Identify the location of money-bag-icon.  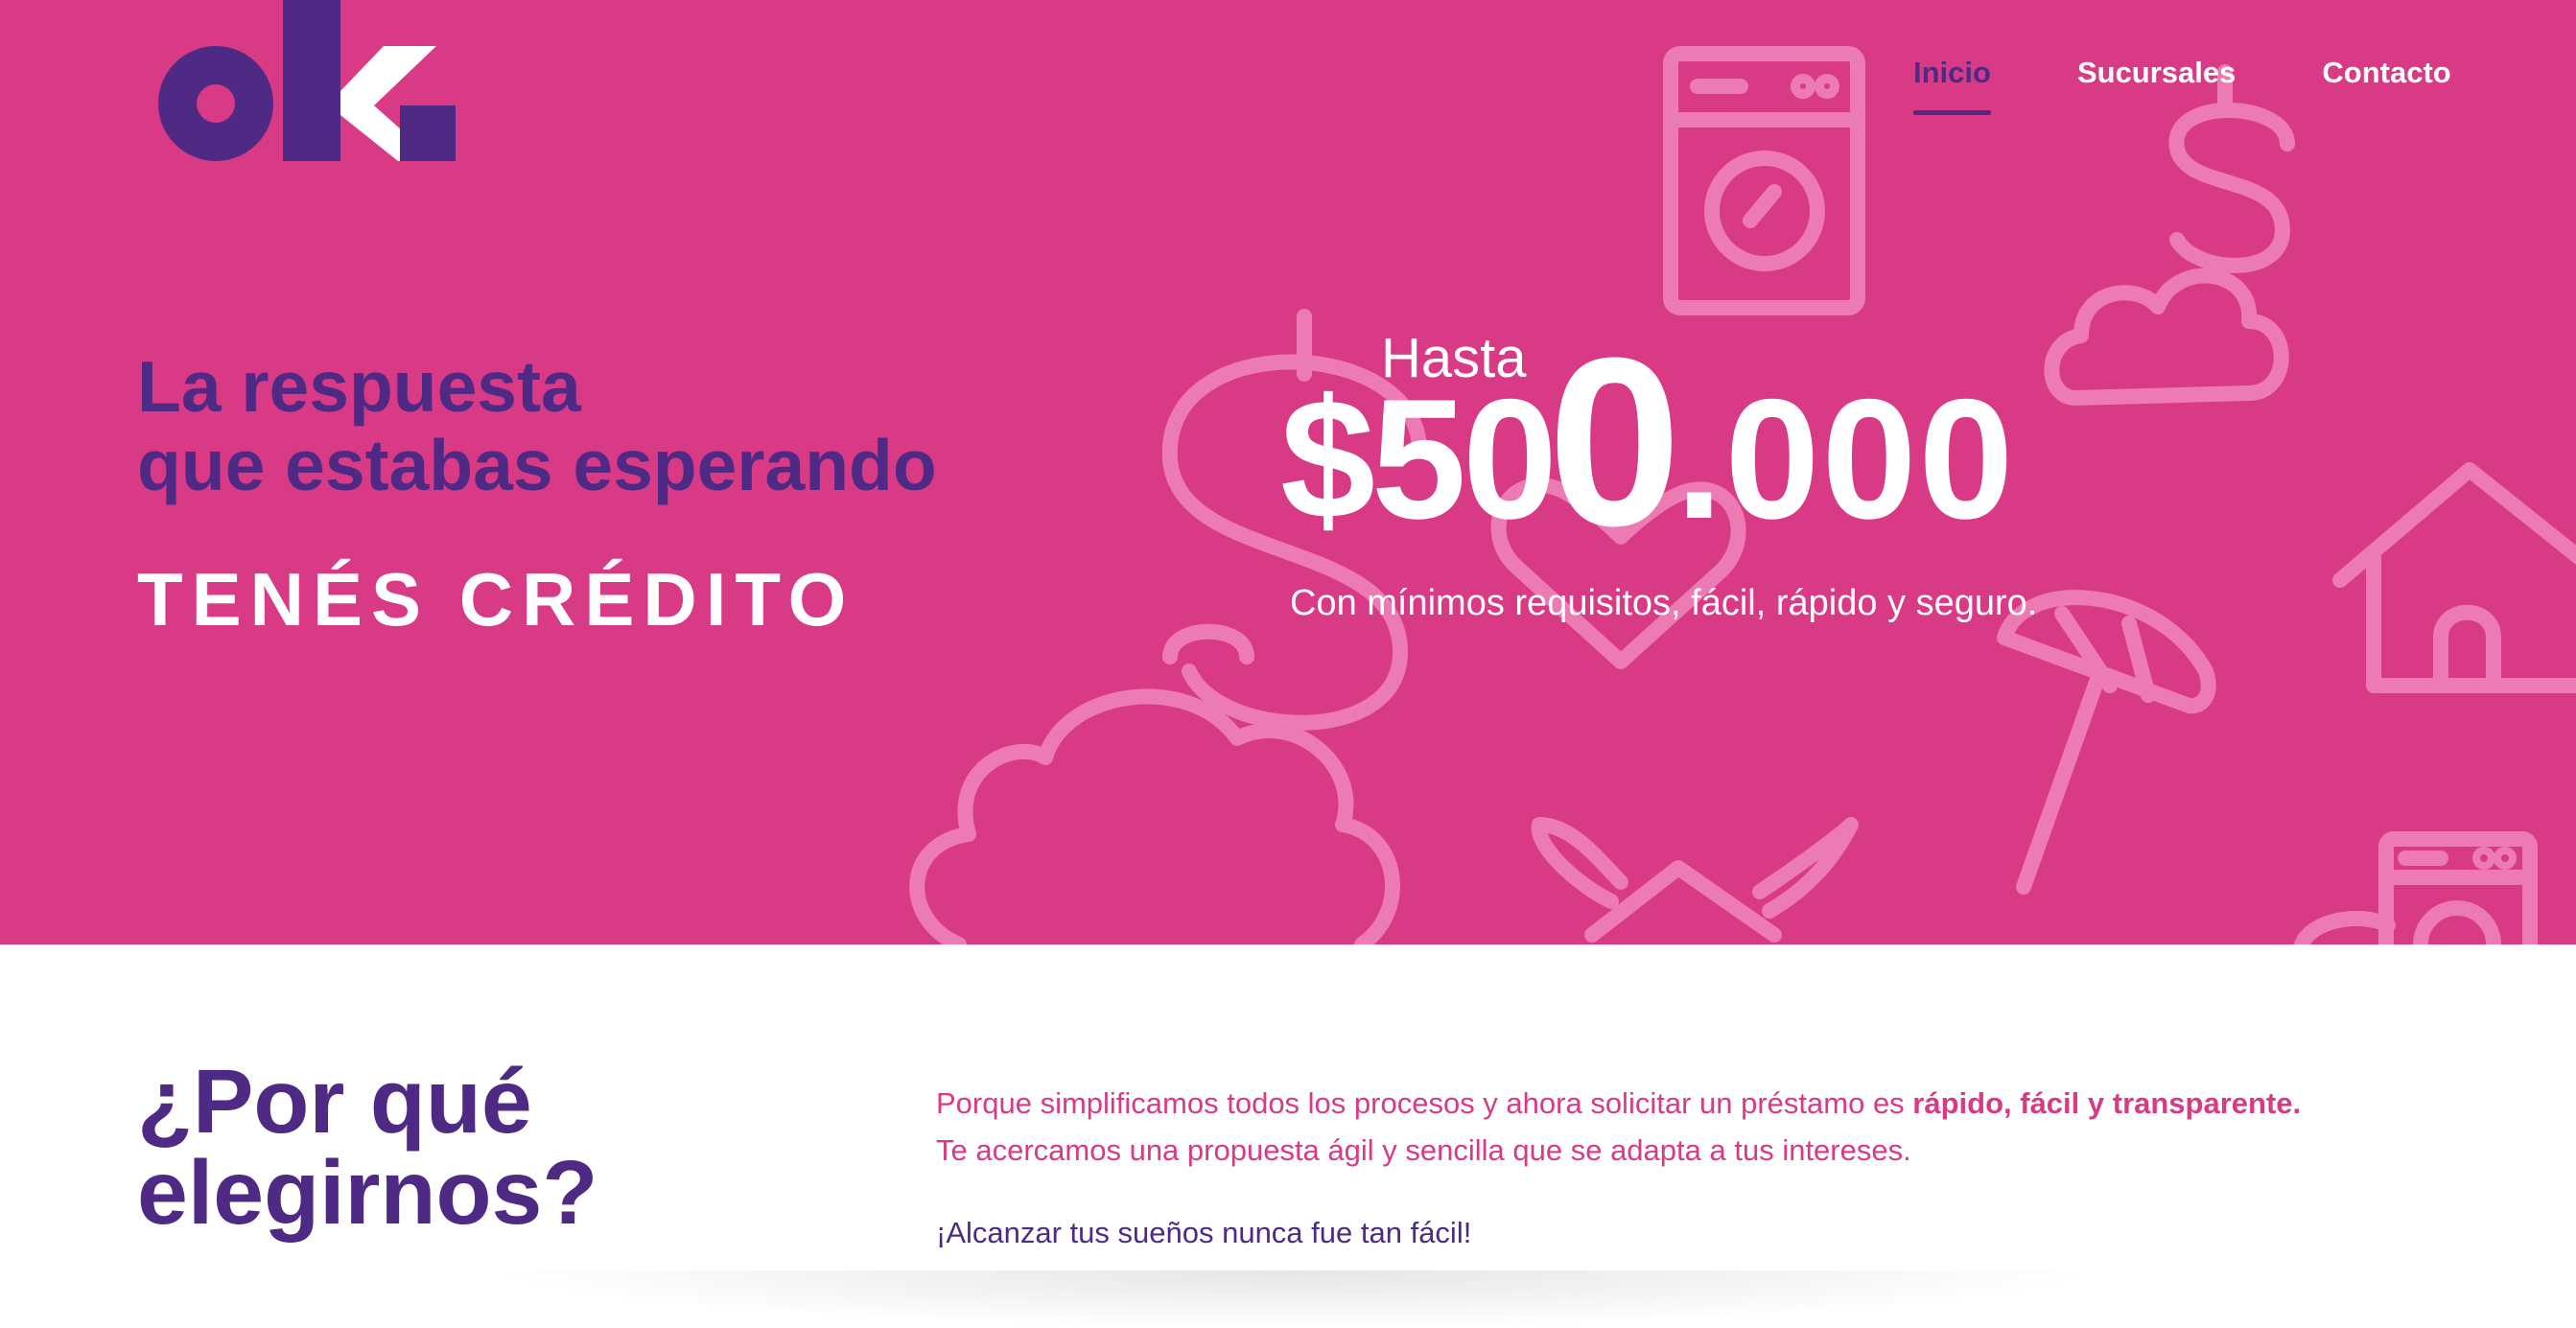
(1154, 783).